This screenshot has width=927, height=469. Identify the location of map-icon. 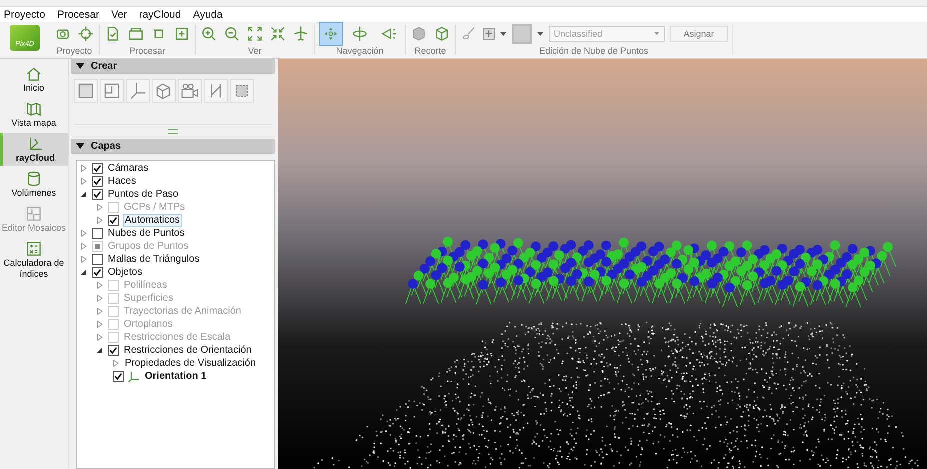
(34, 109).